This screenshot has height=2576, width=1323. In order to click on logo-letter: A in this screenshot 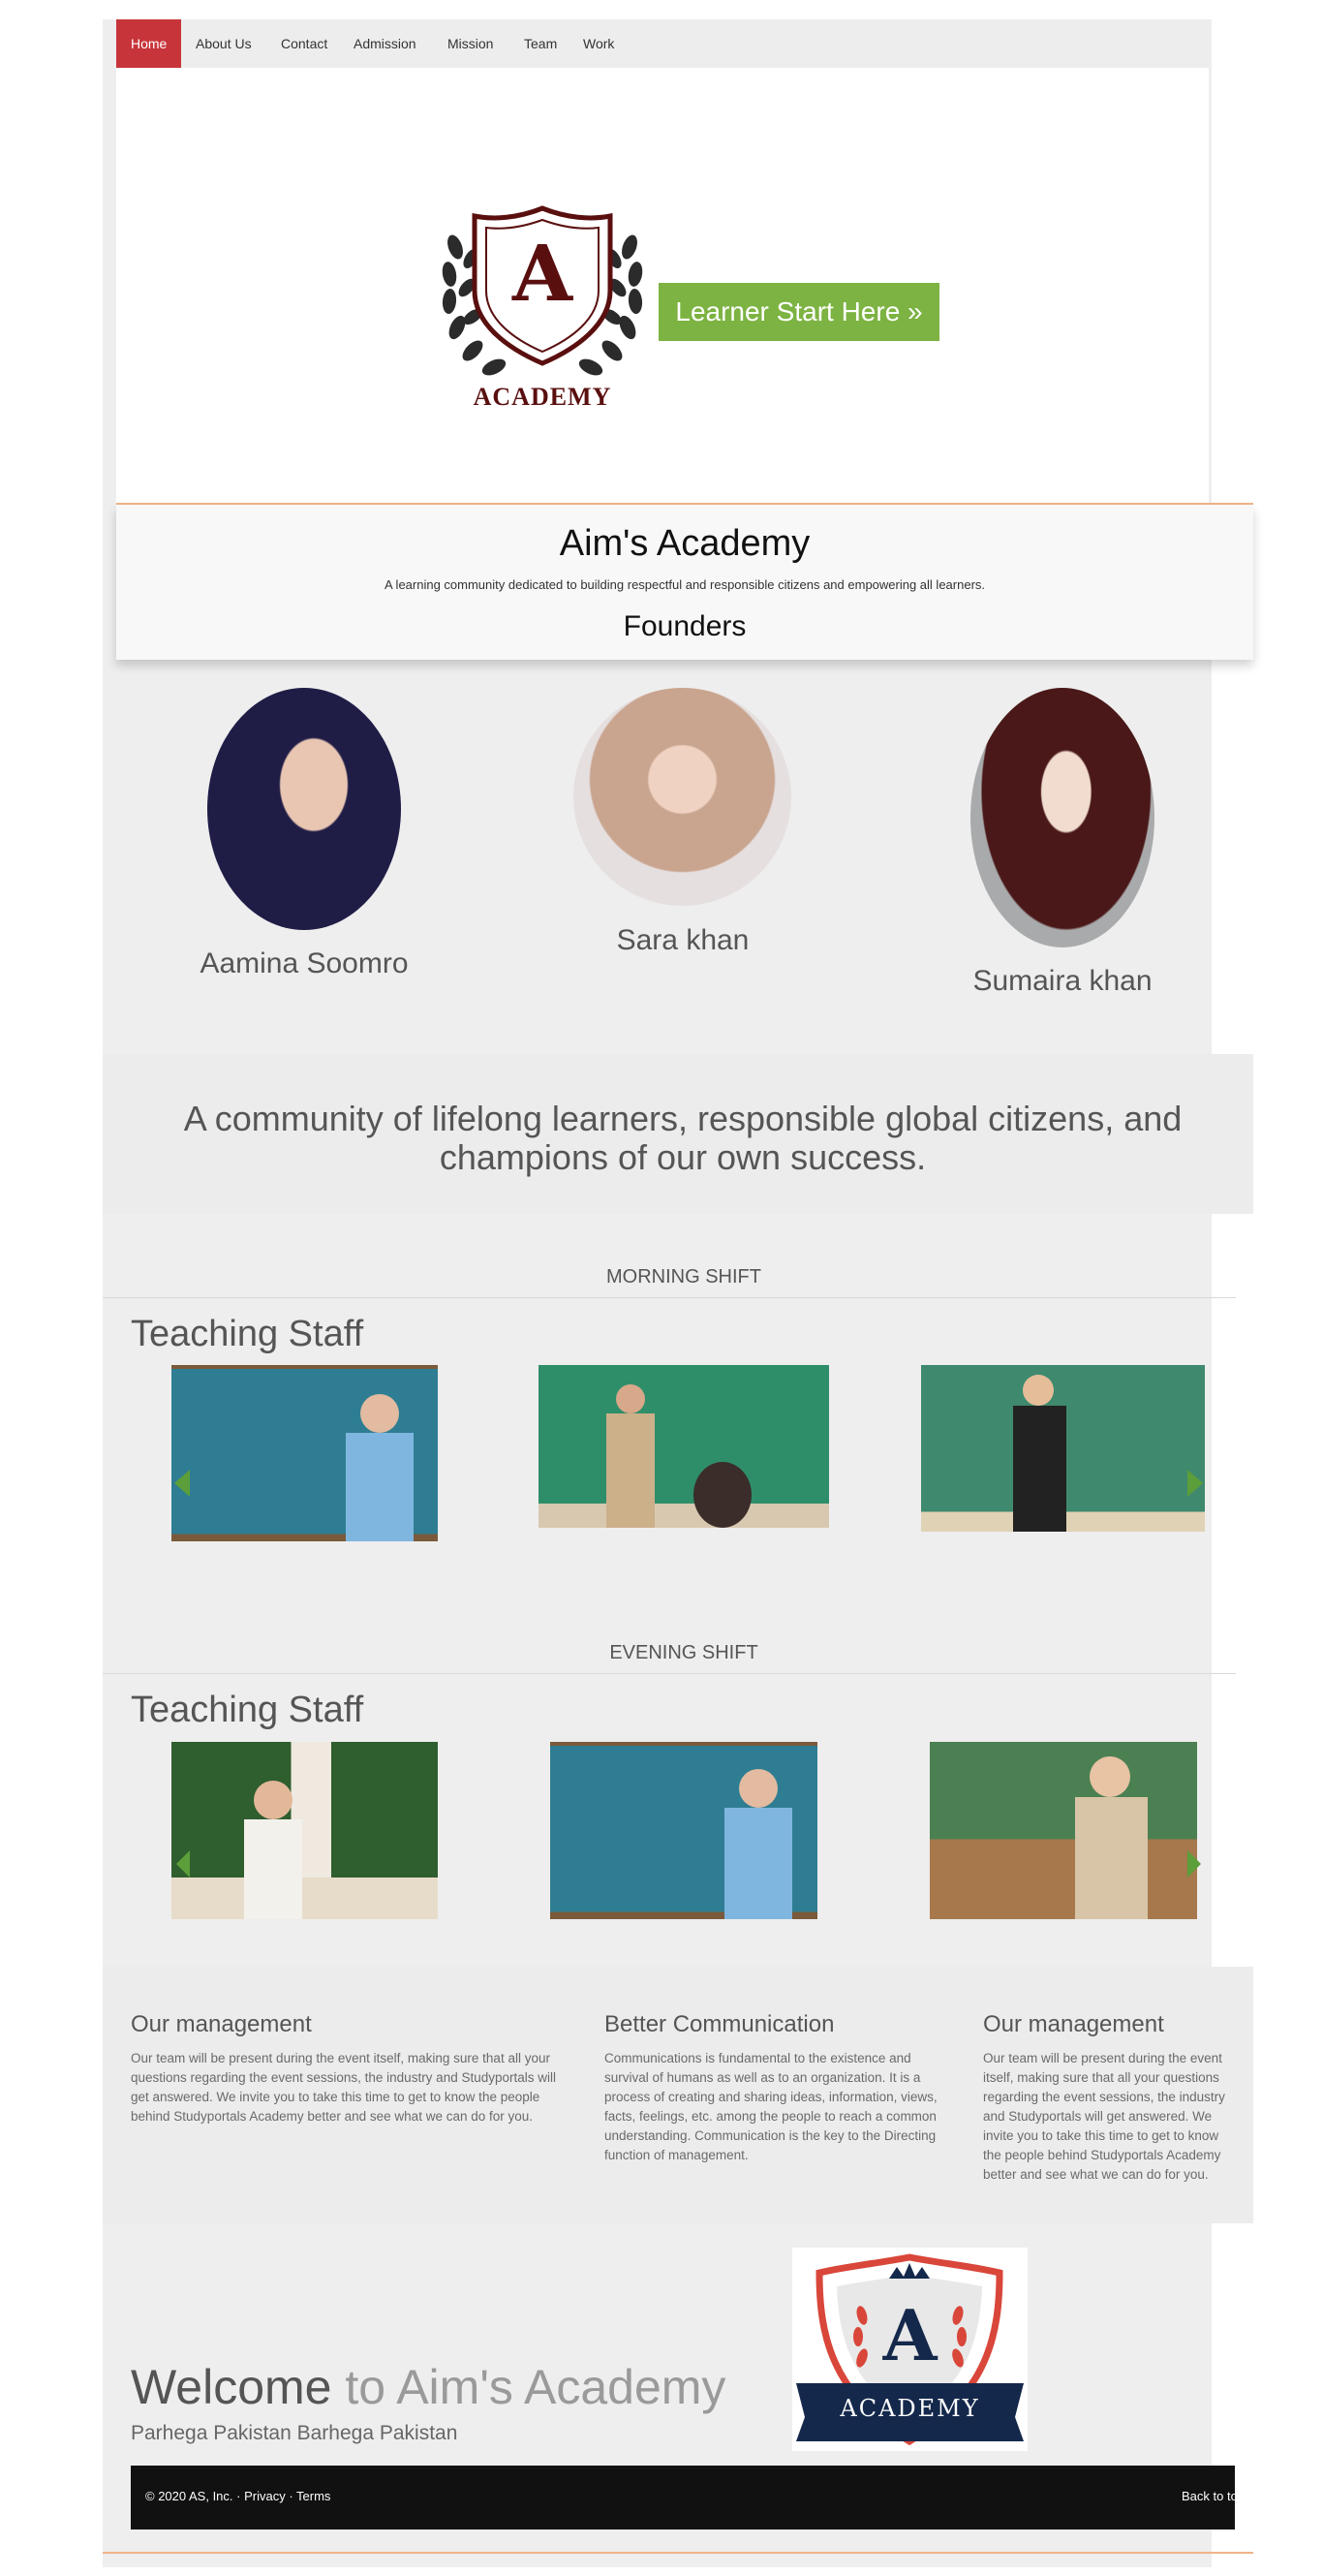, I will do `click(542, 273)`.